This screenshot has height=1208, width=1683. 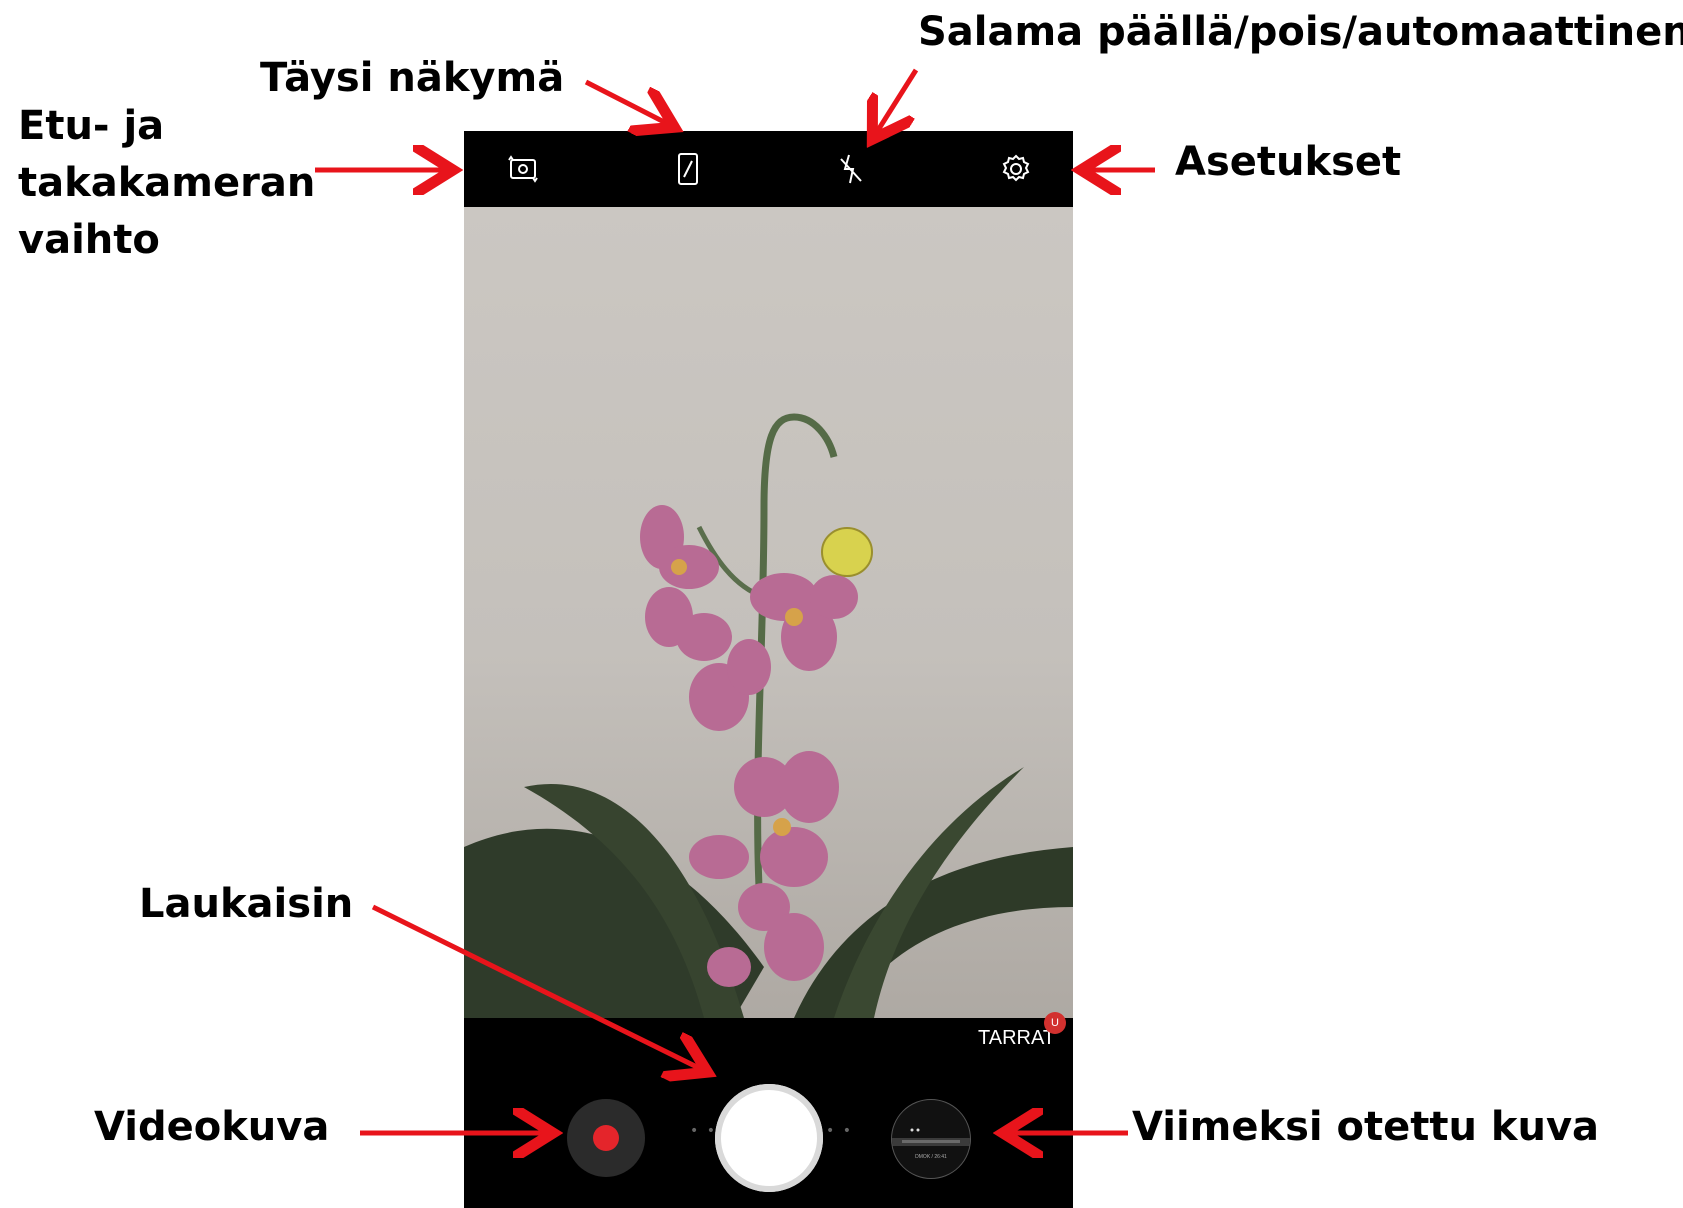 What do you see at coordinates (627, 102) in the screenshot?
I see `full-view-arrow` at bounding box center [627, 102].